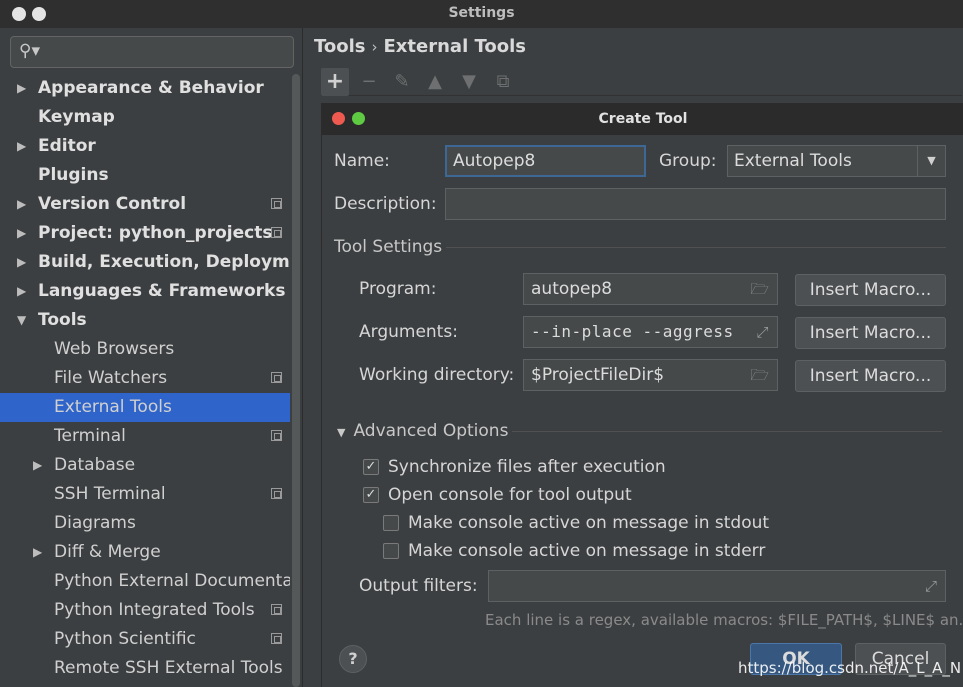  I want to click on help-button: ?, so click(353, 659).